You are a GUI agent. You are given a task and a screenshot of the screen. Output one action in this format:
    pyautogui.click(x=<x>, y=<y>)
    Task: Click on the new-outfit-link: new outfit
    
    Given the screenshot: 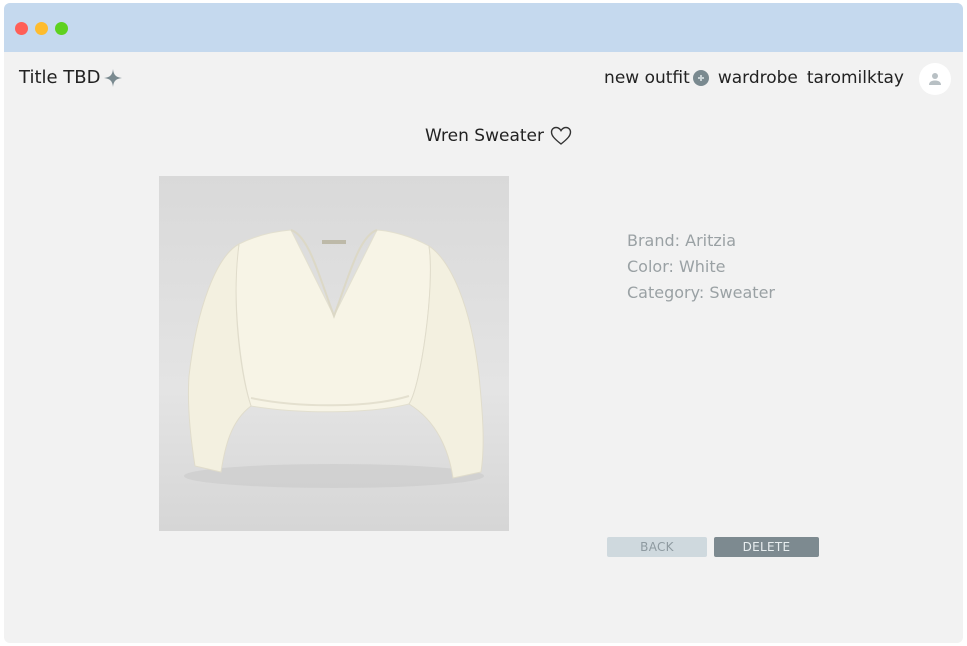 What is the action you would take?
    pyautogui.click(x=647, y=78)
    